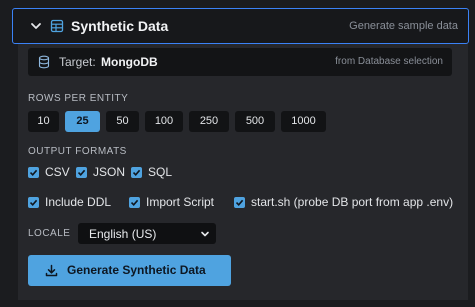  I want to click on rows-option-250: 250, so click(209, 121).